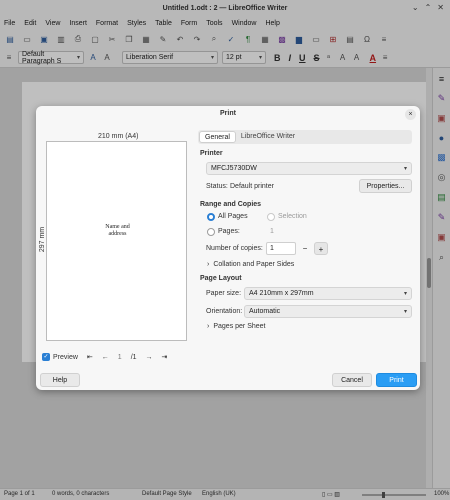 Image resolution: width=450 pixels, height=500 pixels. I want to click on pages-per-sheet-label: Pages per Sheet, so click(239, 326).